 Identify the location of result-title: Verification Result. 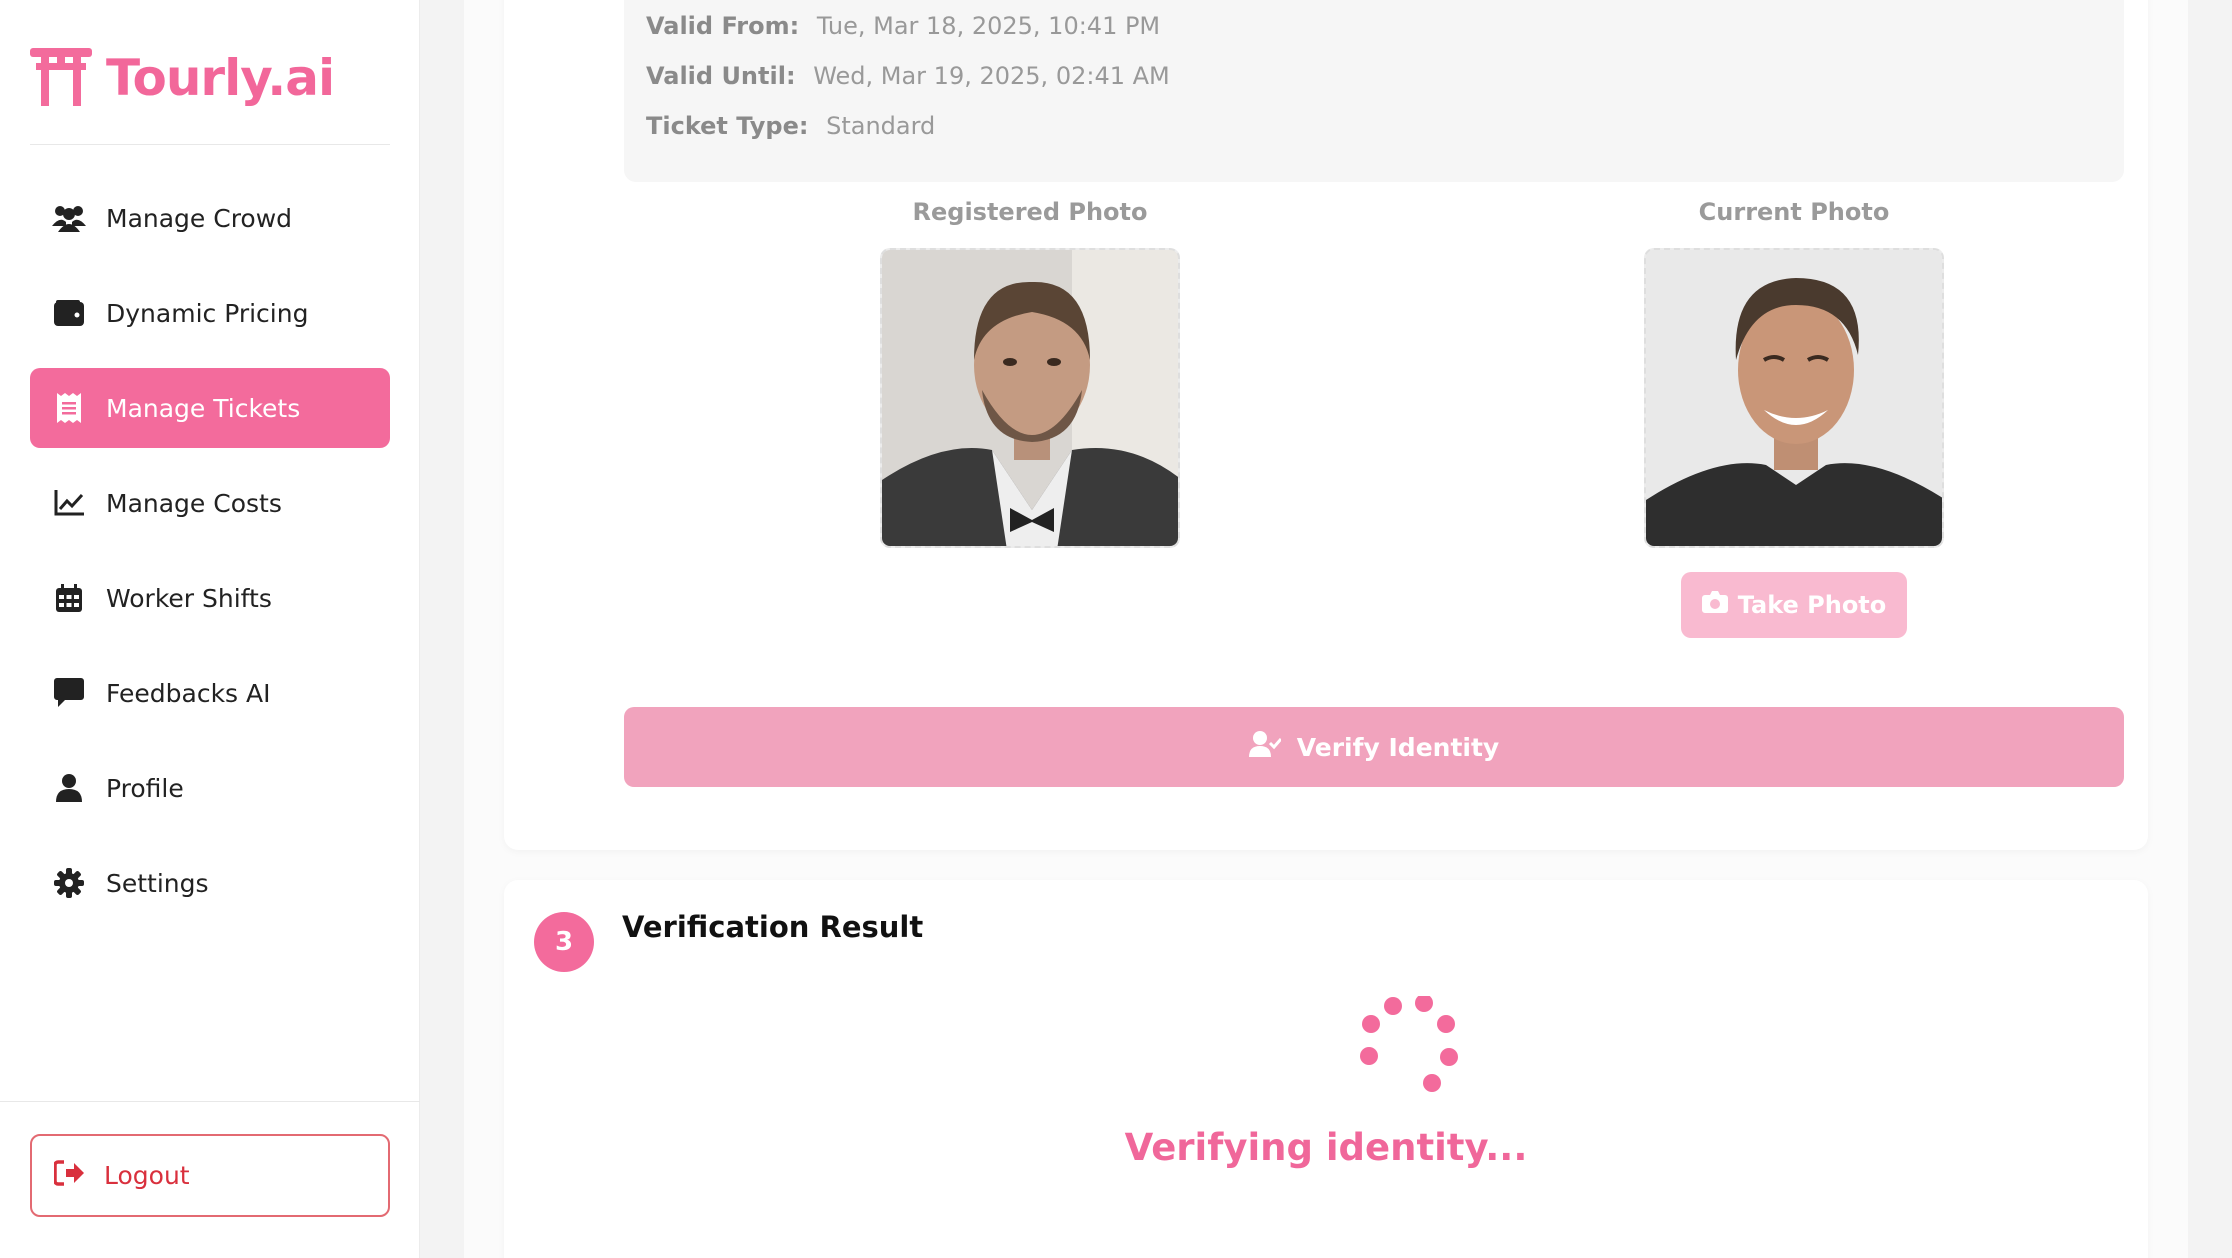
(773, 927).